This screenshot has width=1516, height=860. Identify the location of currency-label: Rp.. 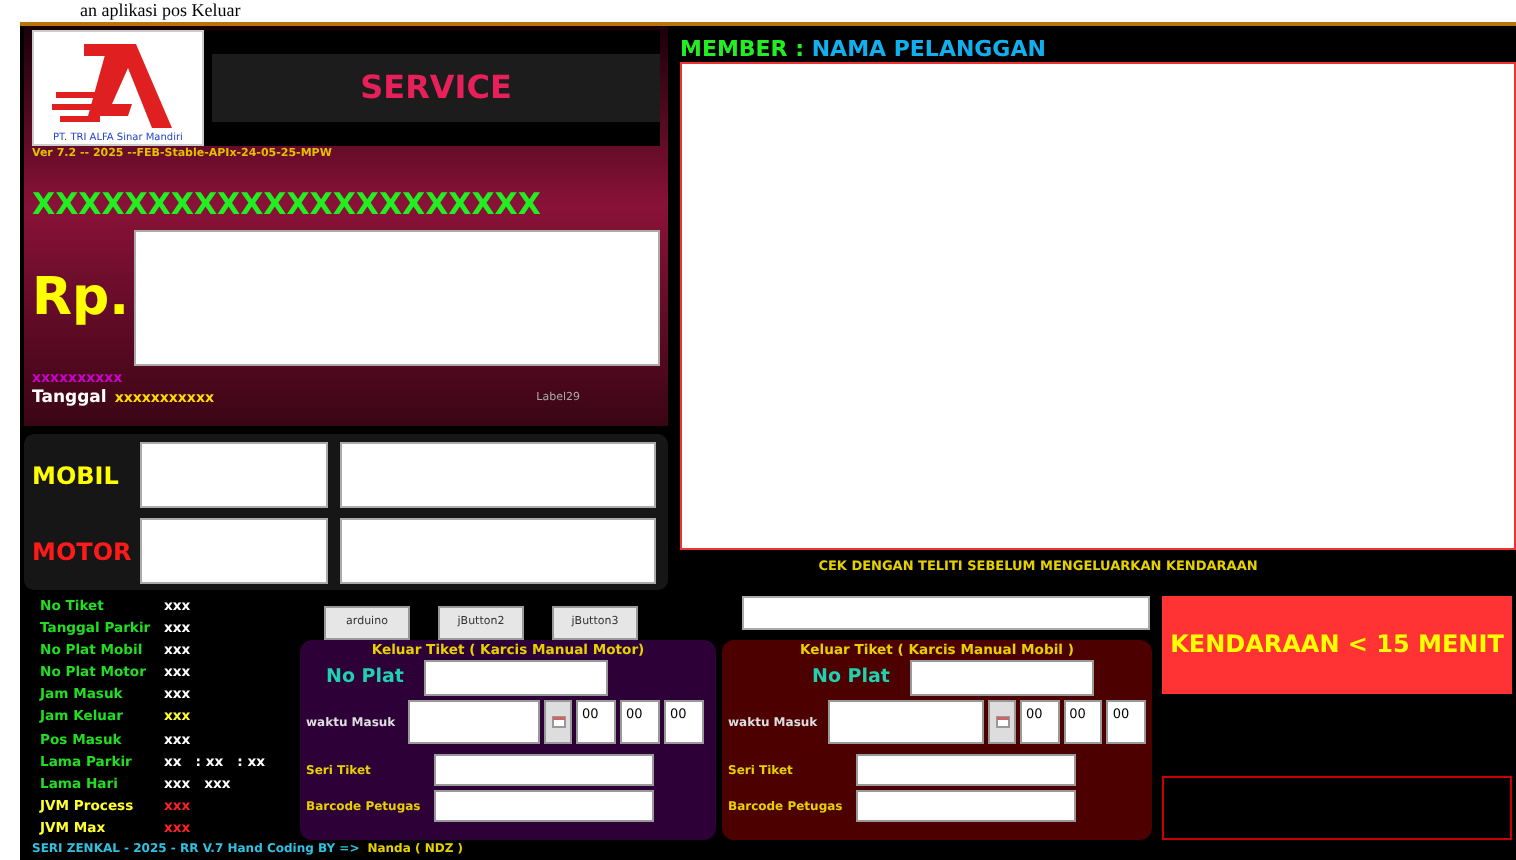
(82, 298).